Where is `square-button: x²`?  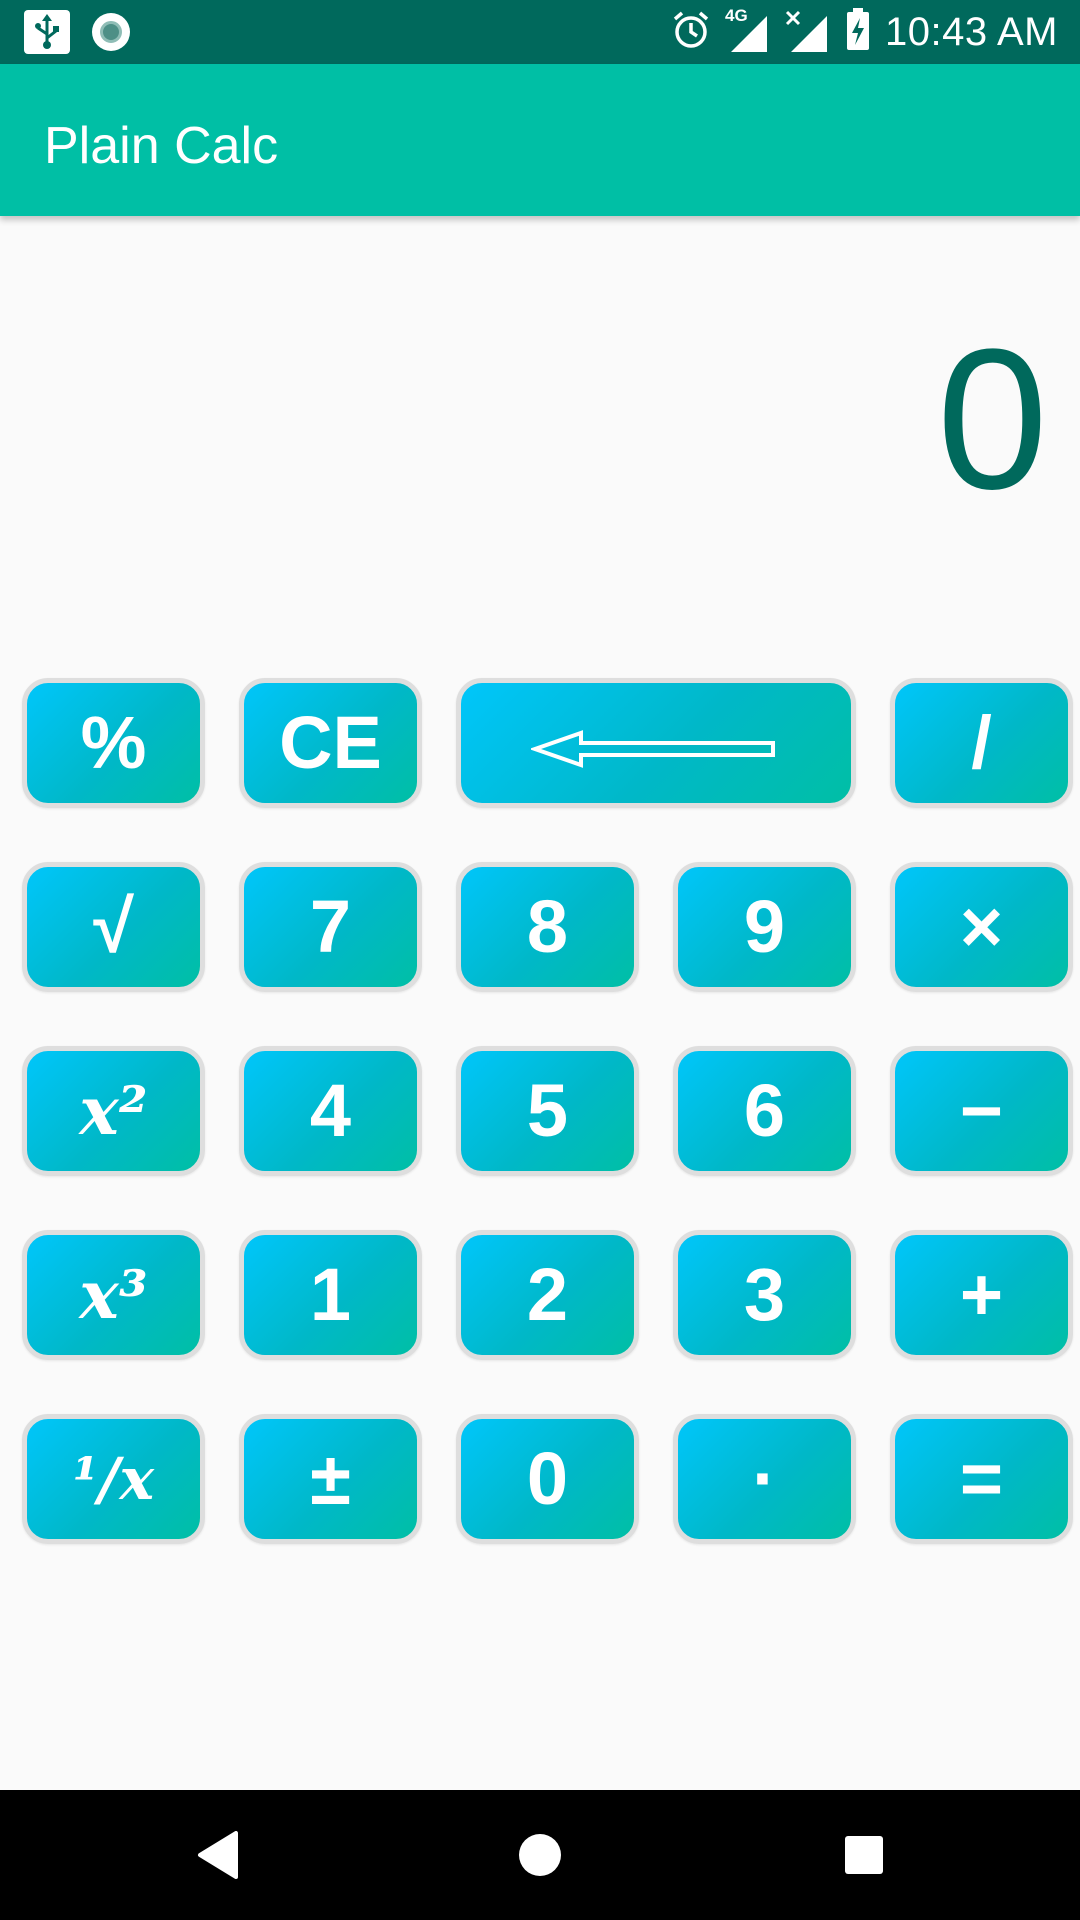
square-button: x² is located at coordinates (113, 1111).